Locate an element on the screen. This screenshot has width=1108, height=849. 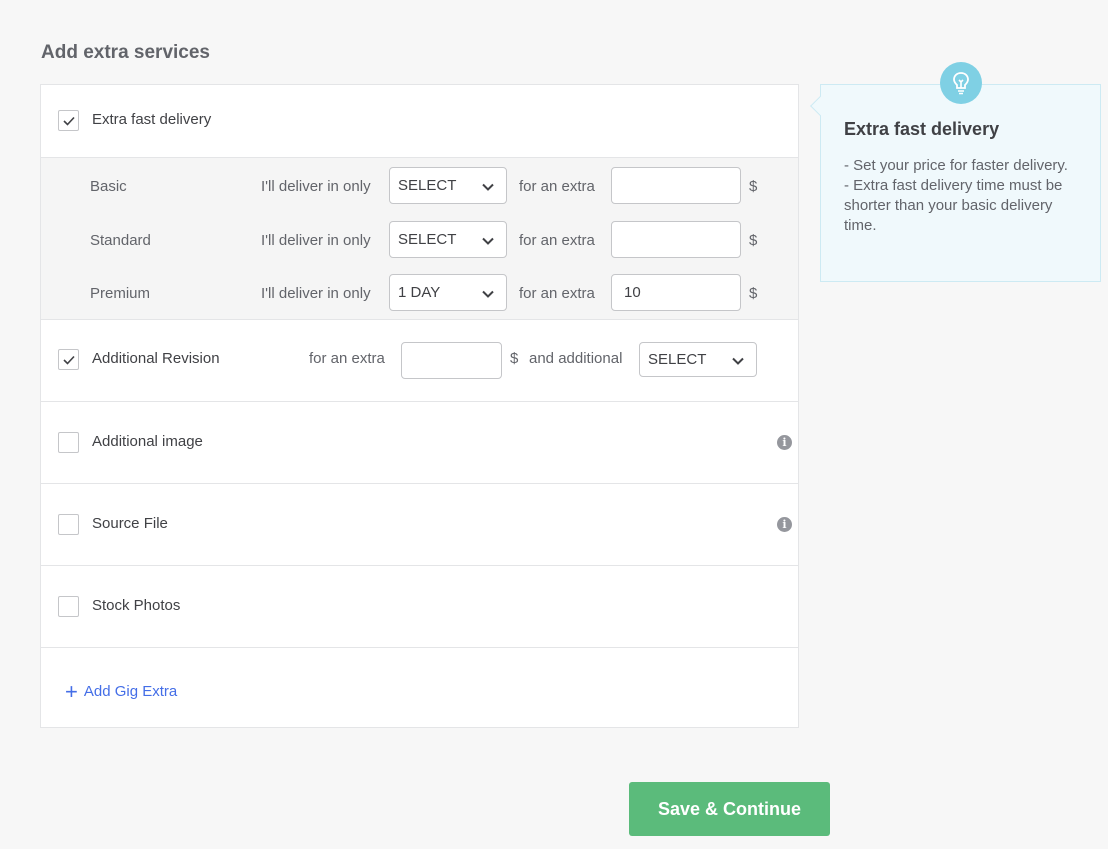
extra-fast-delivery-checkbox is located at coordinates (68, 120).